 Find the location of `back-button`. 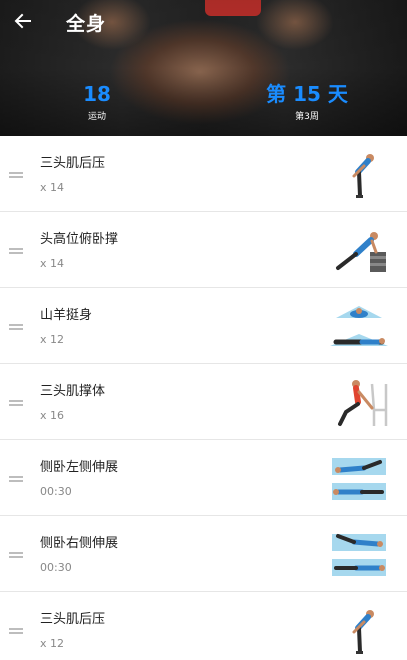

back-button is located at coordinates (23, 21).